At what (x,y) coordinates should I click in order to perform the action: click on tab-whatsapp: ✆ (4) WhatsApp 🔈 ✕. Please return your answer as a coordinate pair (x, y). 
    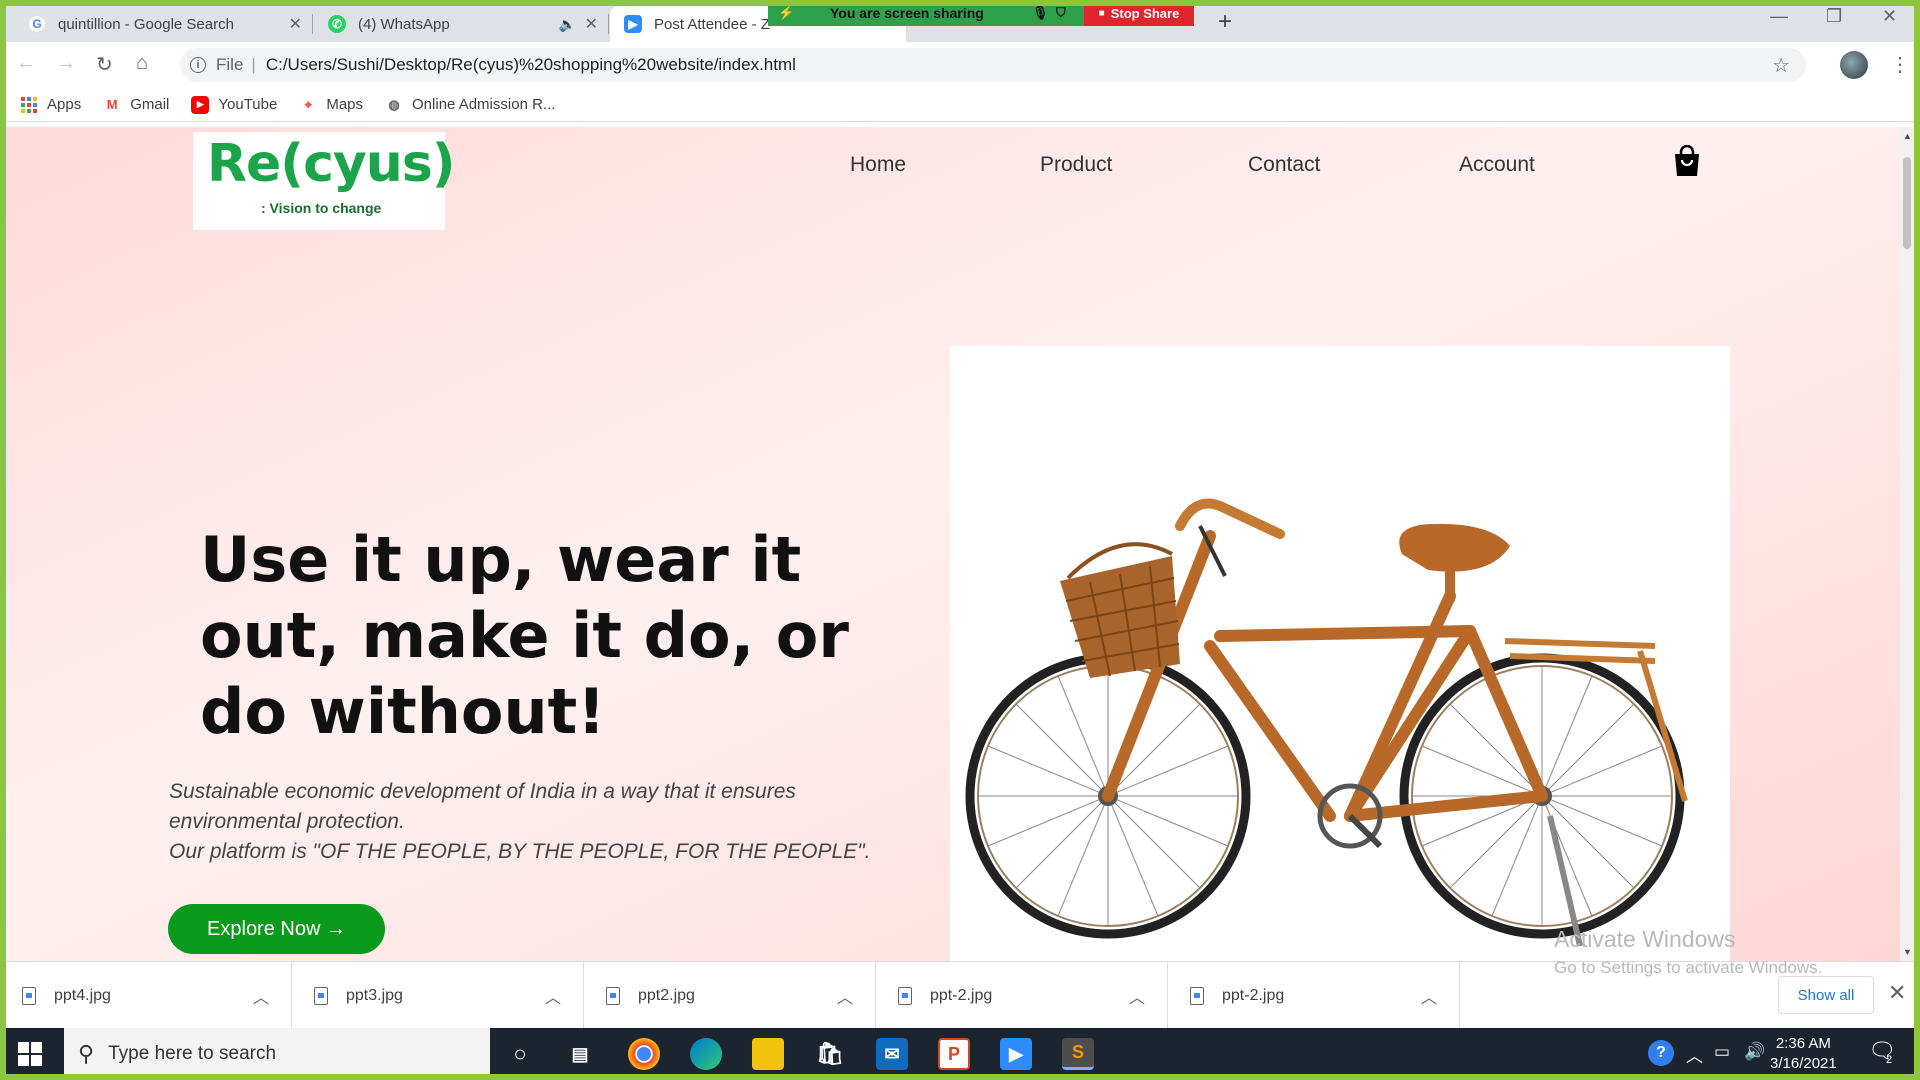
    Looking at the image, I should click on (461, 24).